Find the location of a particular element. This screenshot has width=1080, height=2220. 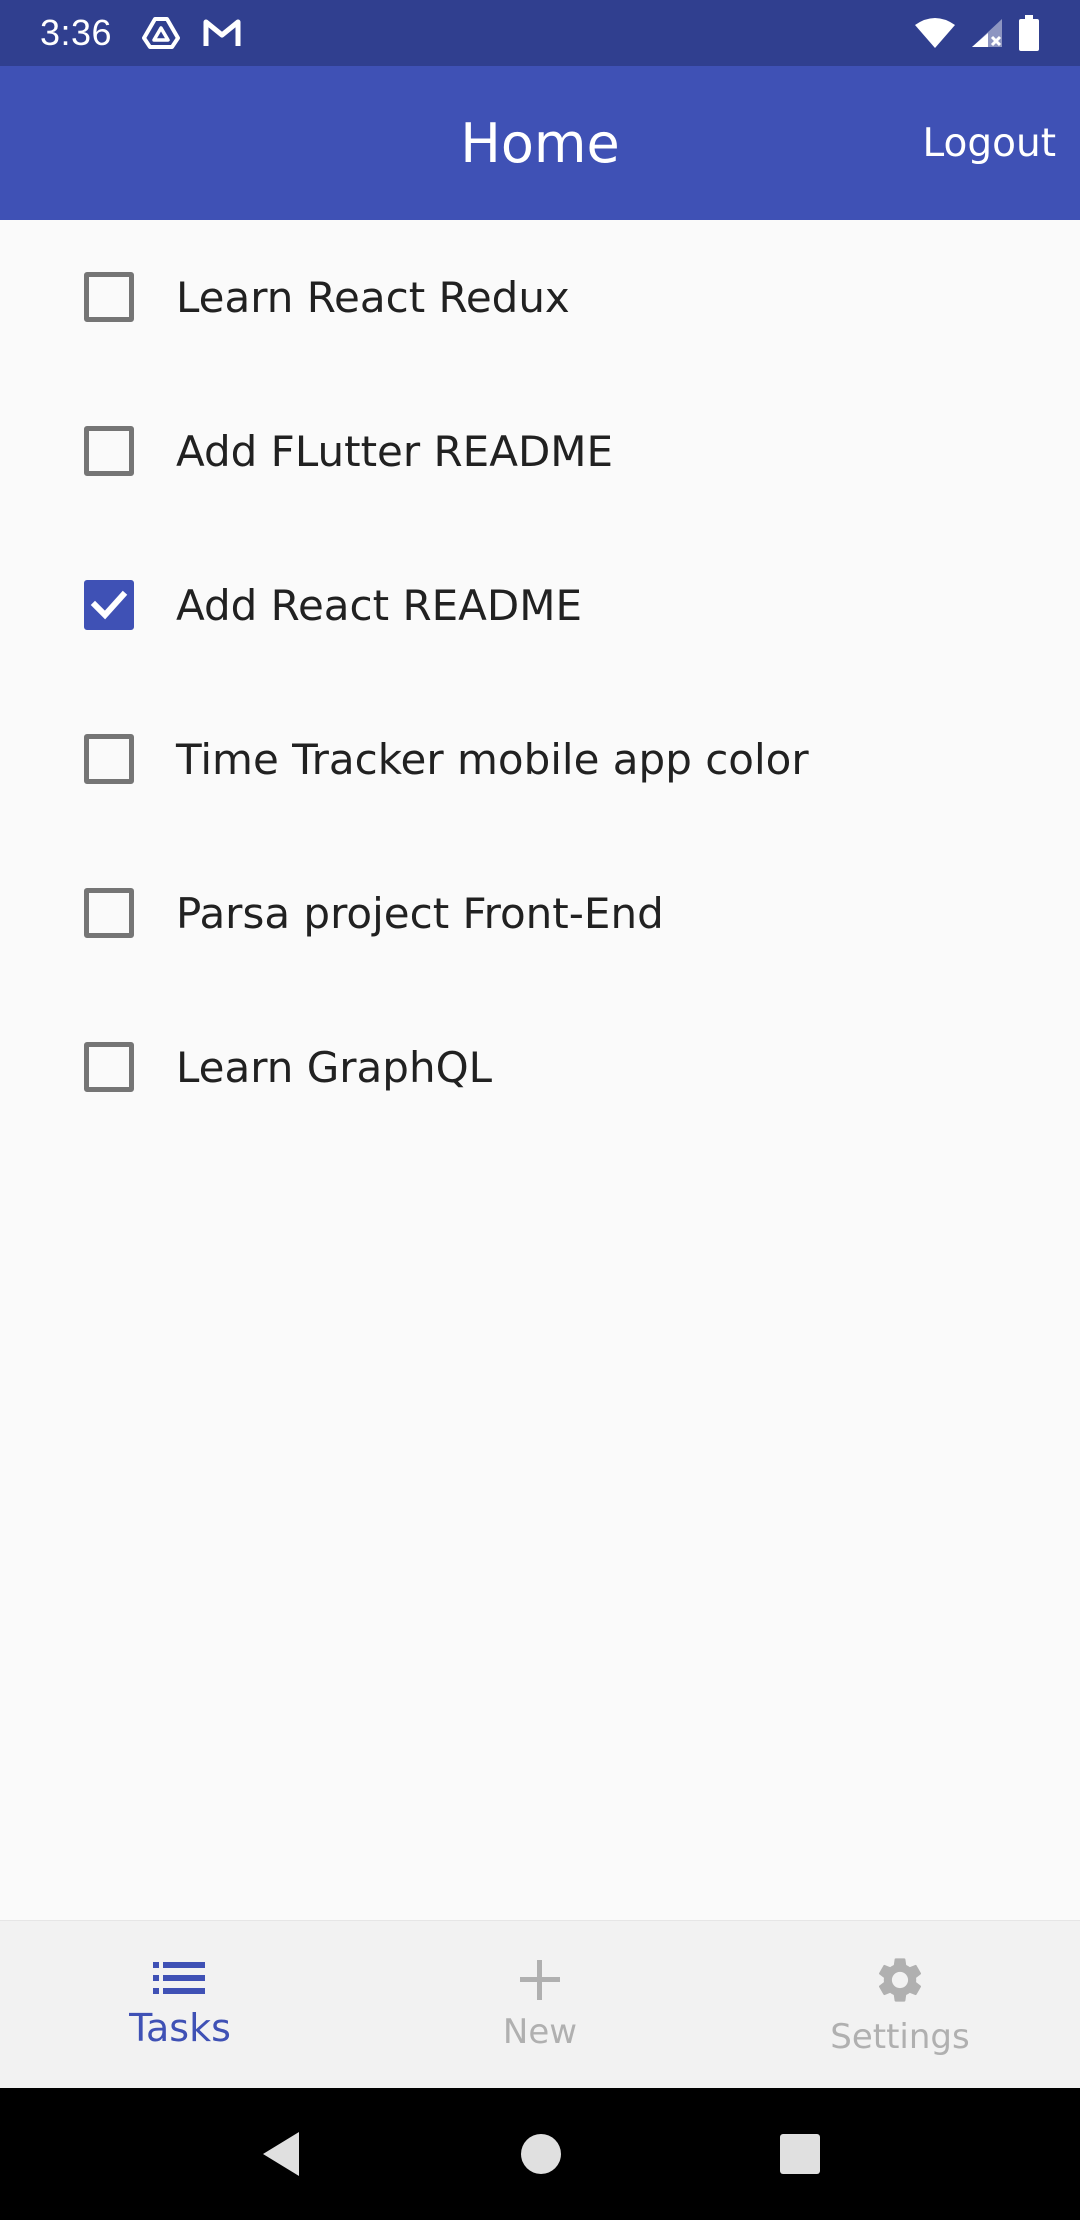

task-item: Add React README is located at coordinates (540, 605).